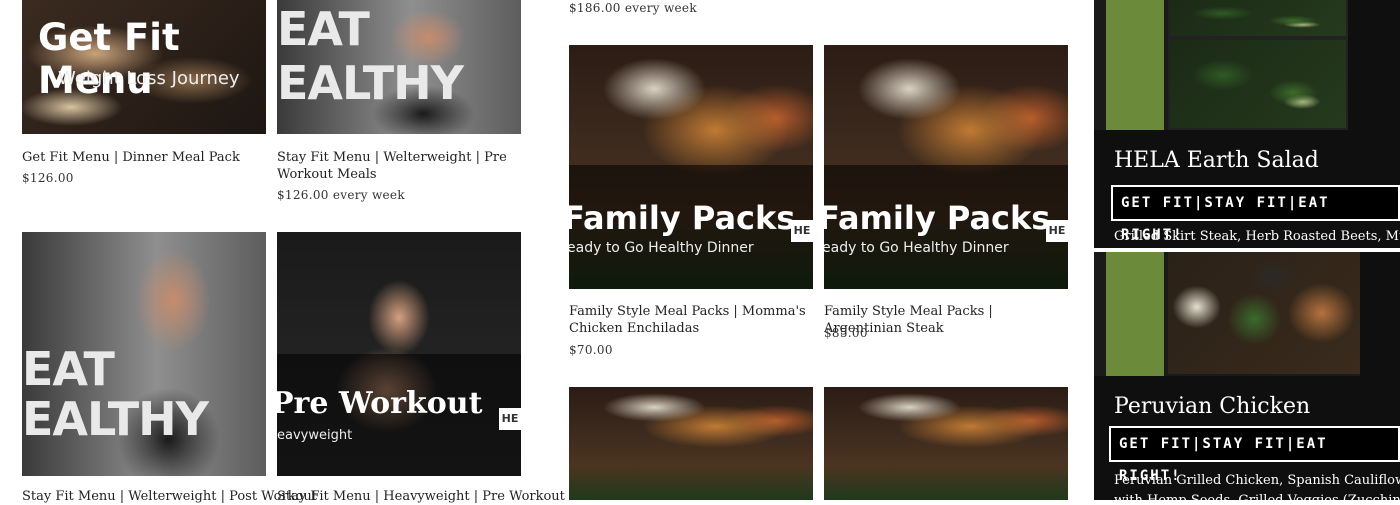 This screenshot has height=505, width=1400. Describe the element at coordinates (315, 435) in the screenshot. I see `banner-subtitle: eavyweight` at that location.